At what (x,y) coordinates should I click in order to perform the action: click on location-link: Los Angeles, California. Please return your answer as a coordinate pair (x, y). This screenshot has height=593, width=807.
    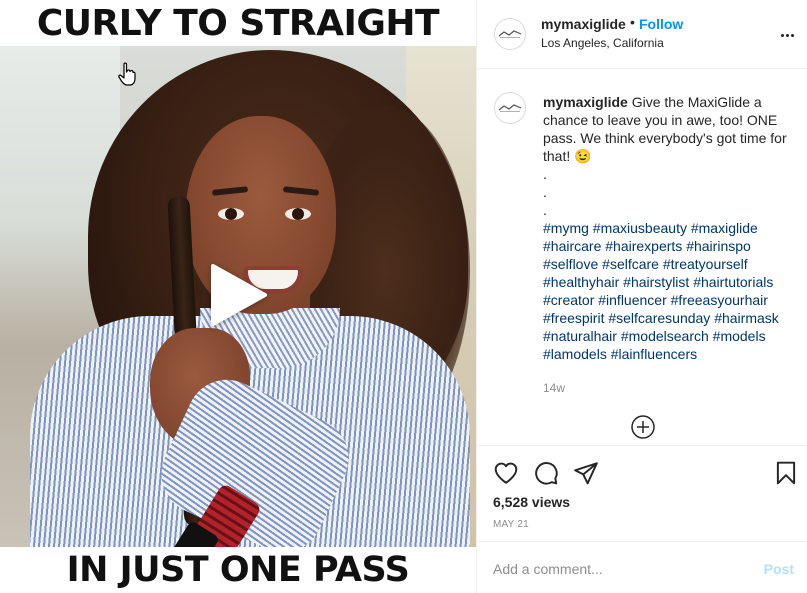
    Looking at the image, I should click on (602, 43).